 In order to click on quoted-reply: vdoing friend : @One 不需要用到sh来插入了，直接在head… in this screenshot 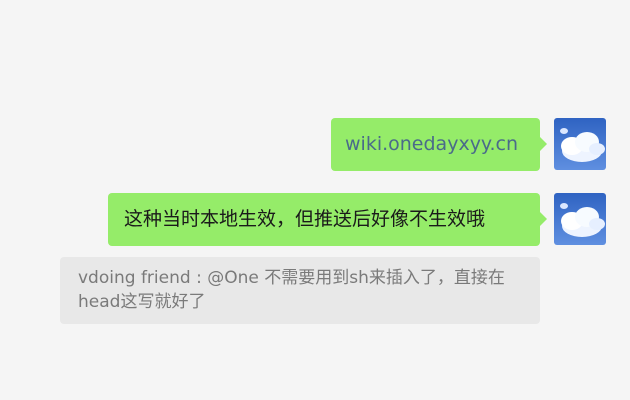, I will do `click(300, 290)`.